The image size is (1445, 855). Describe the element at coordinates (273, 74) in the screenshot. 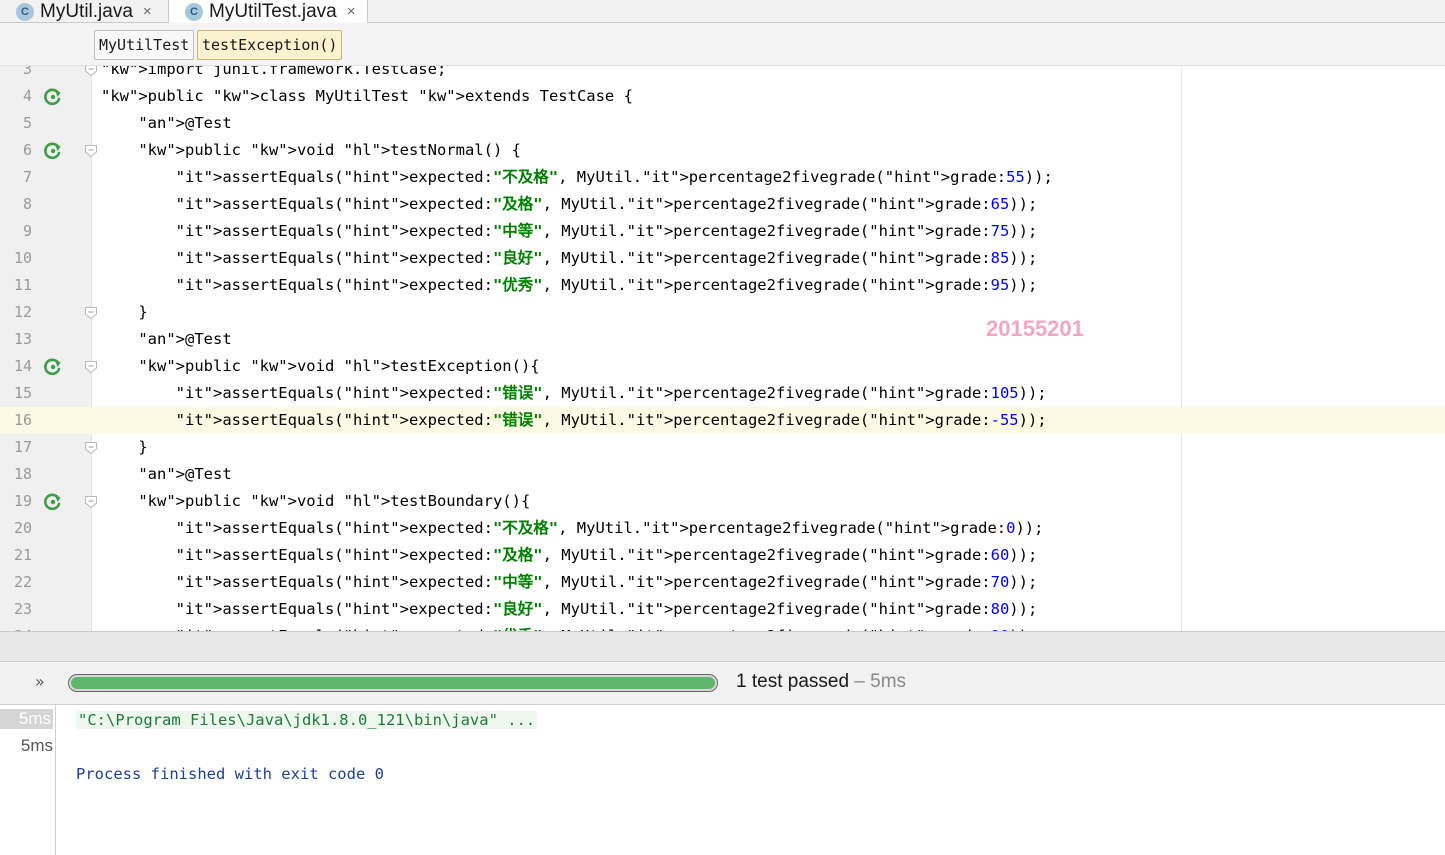

I see `code-text: "kw">import junit.framework.TestCase;` at that location.